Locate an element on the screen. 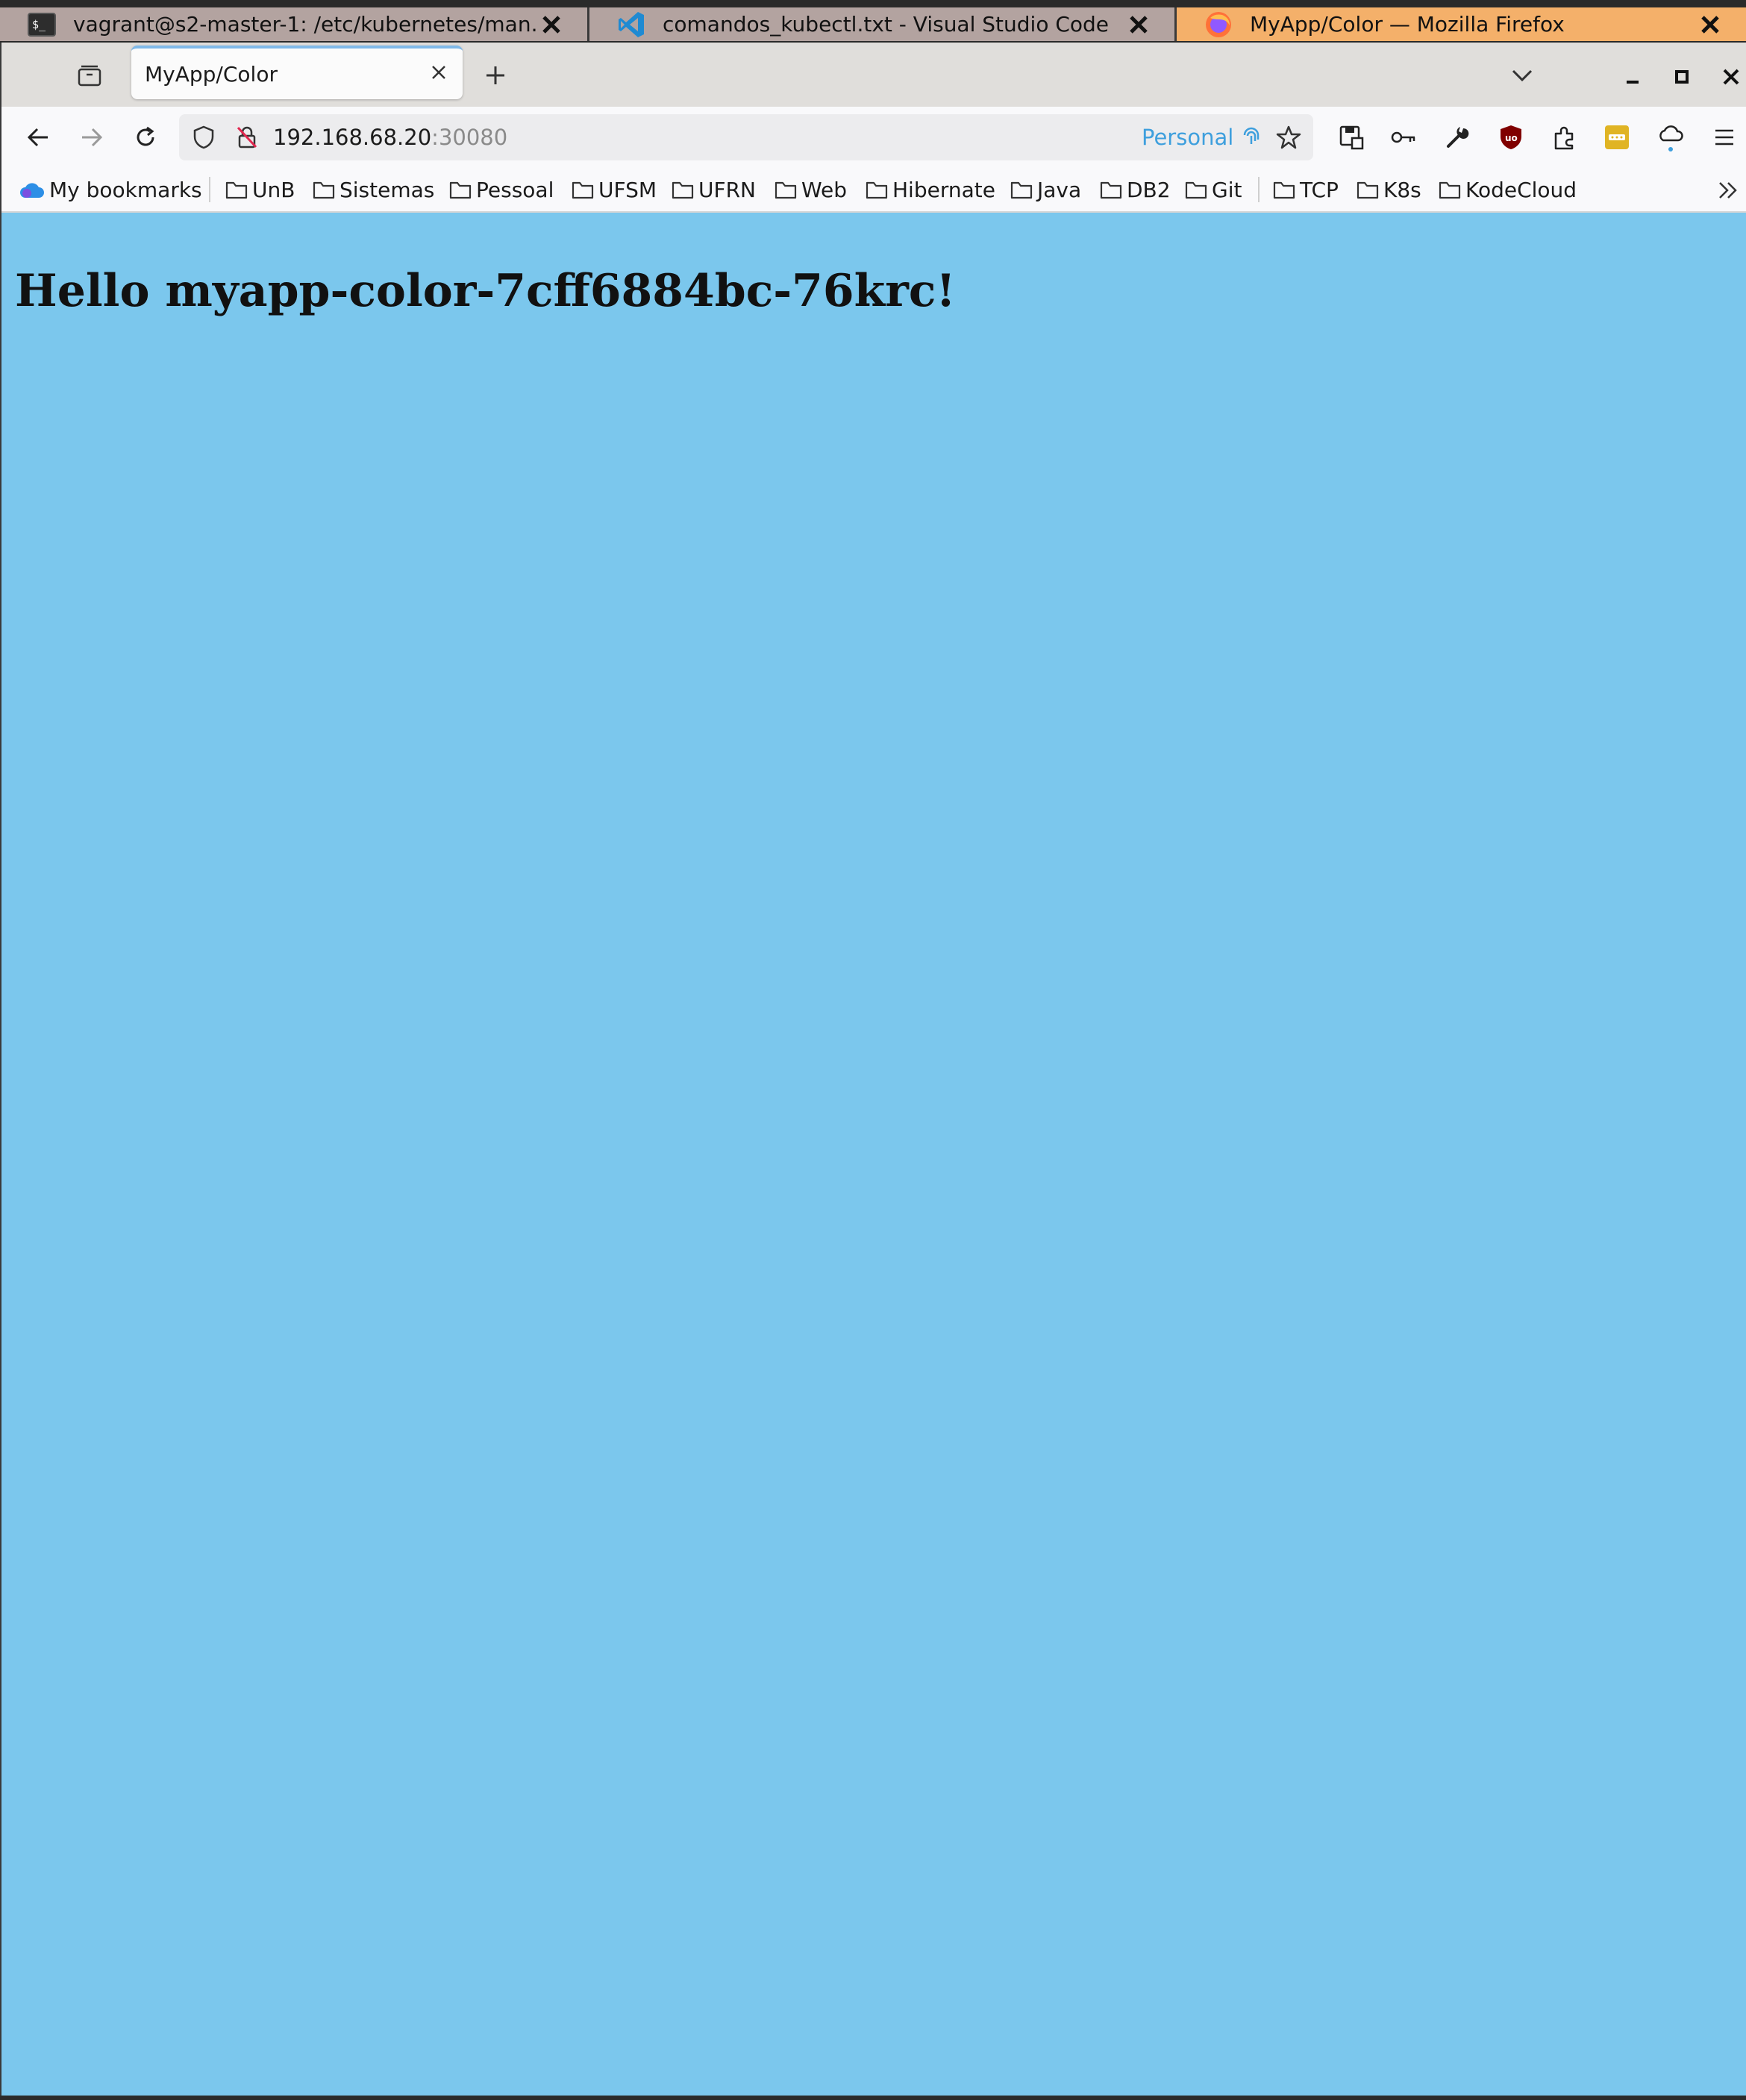 The height and width of the screenshot is (2100, 1746). cloud-icon is located at coordinates (32, 191).